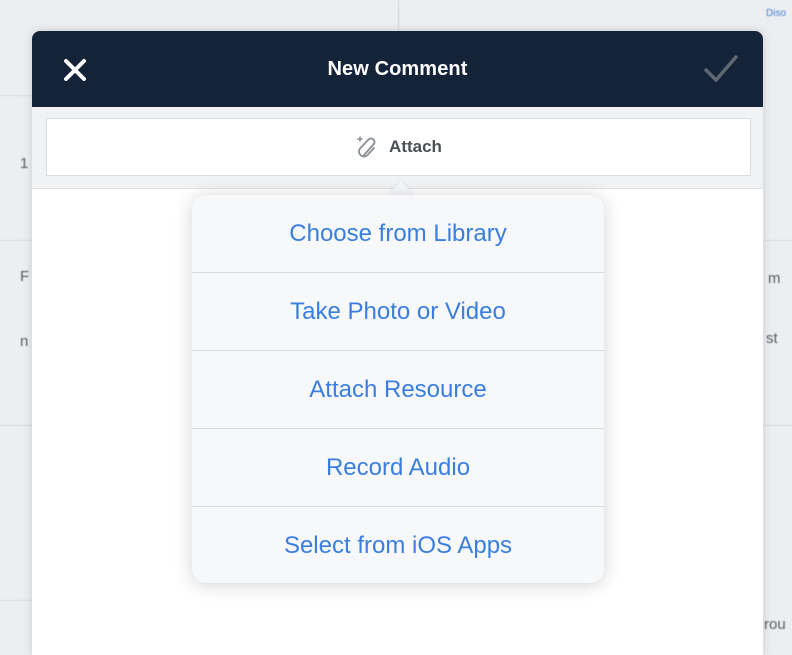 The width and height of the screenshot is (792, 655). Describe the element at coordinates (774, 278) in the screenshot. I see `background-text: m` at that location.